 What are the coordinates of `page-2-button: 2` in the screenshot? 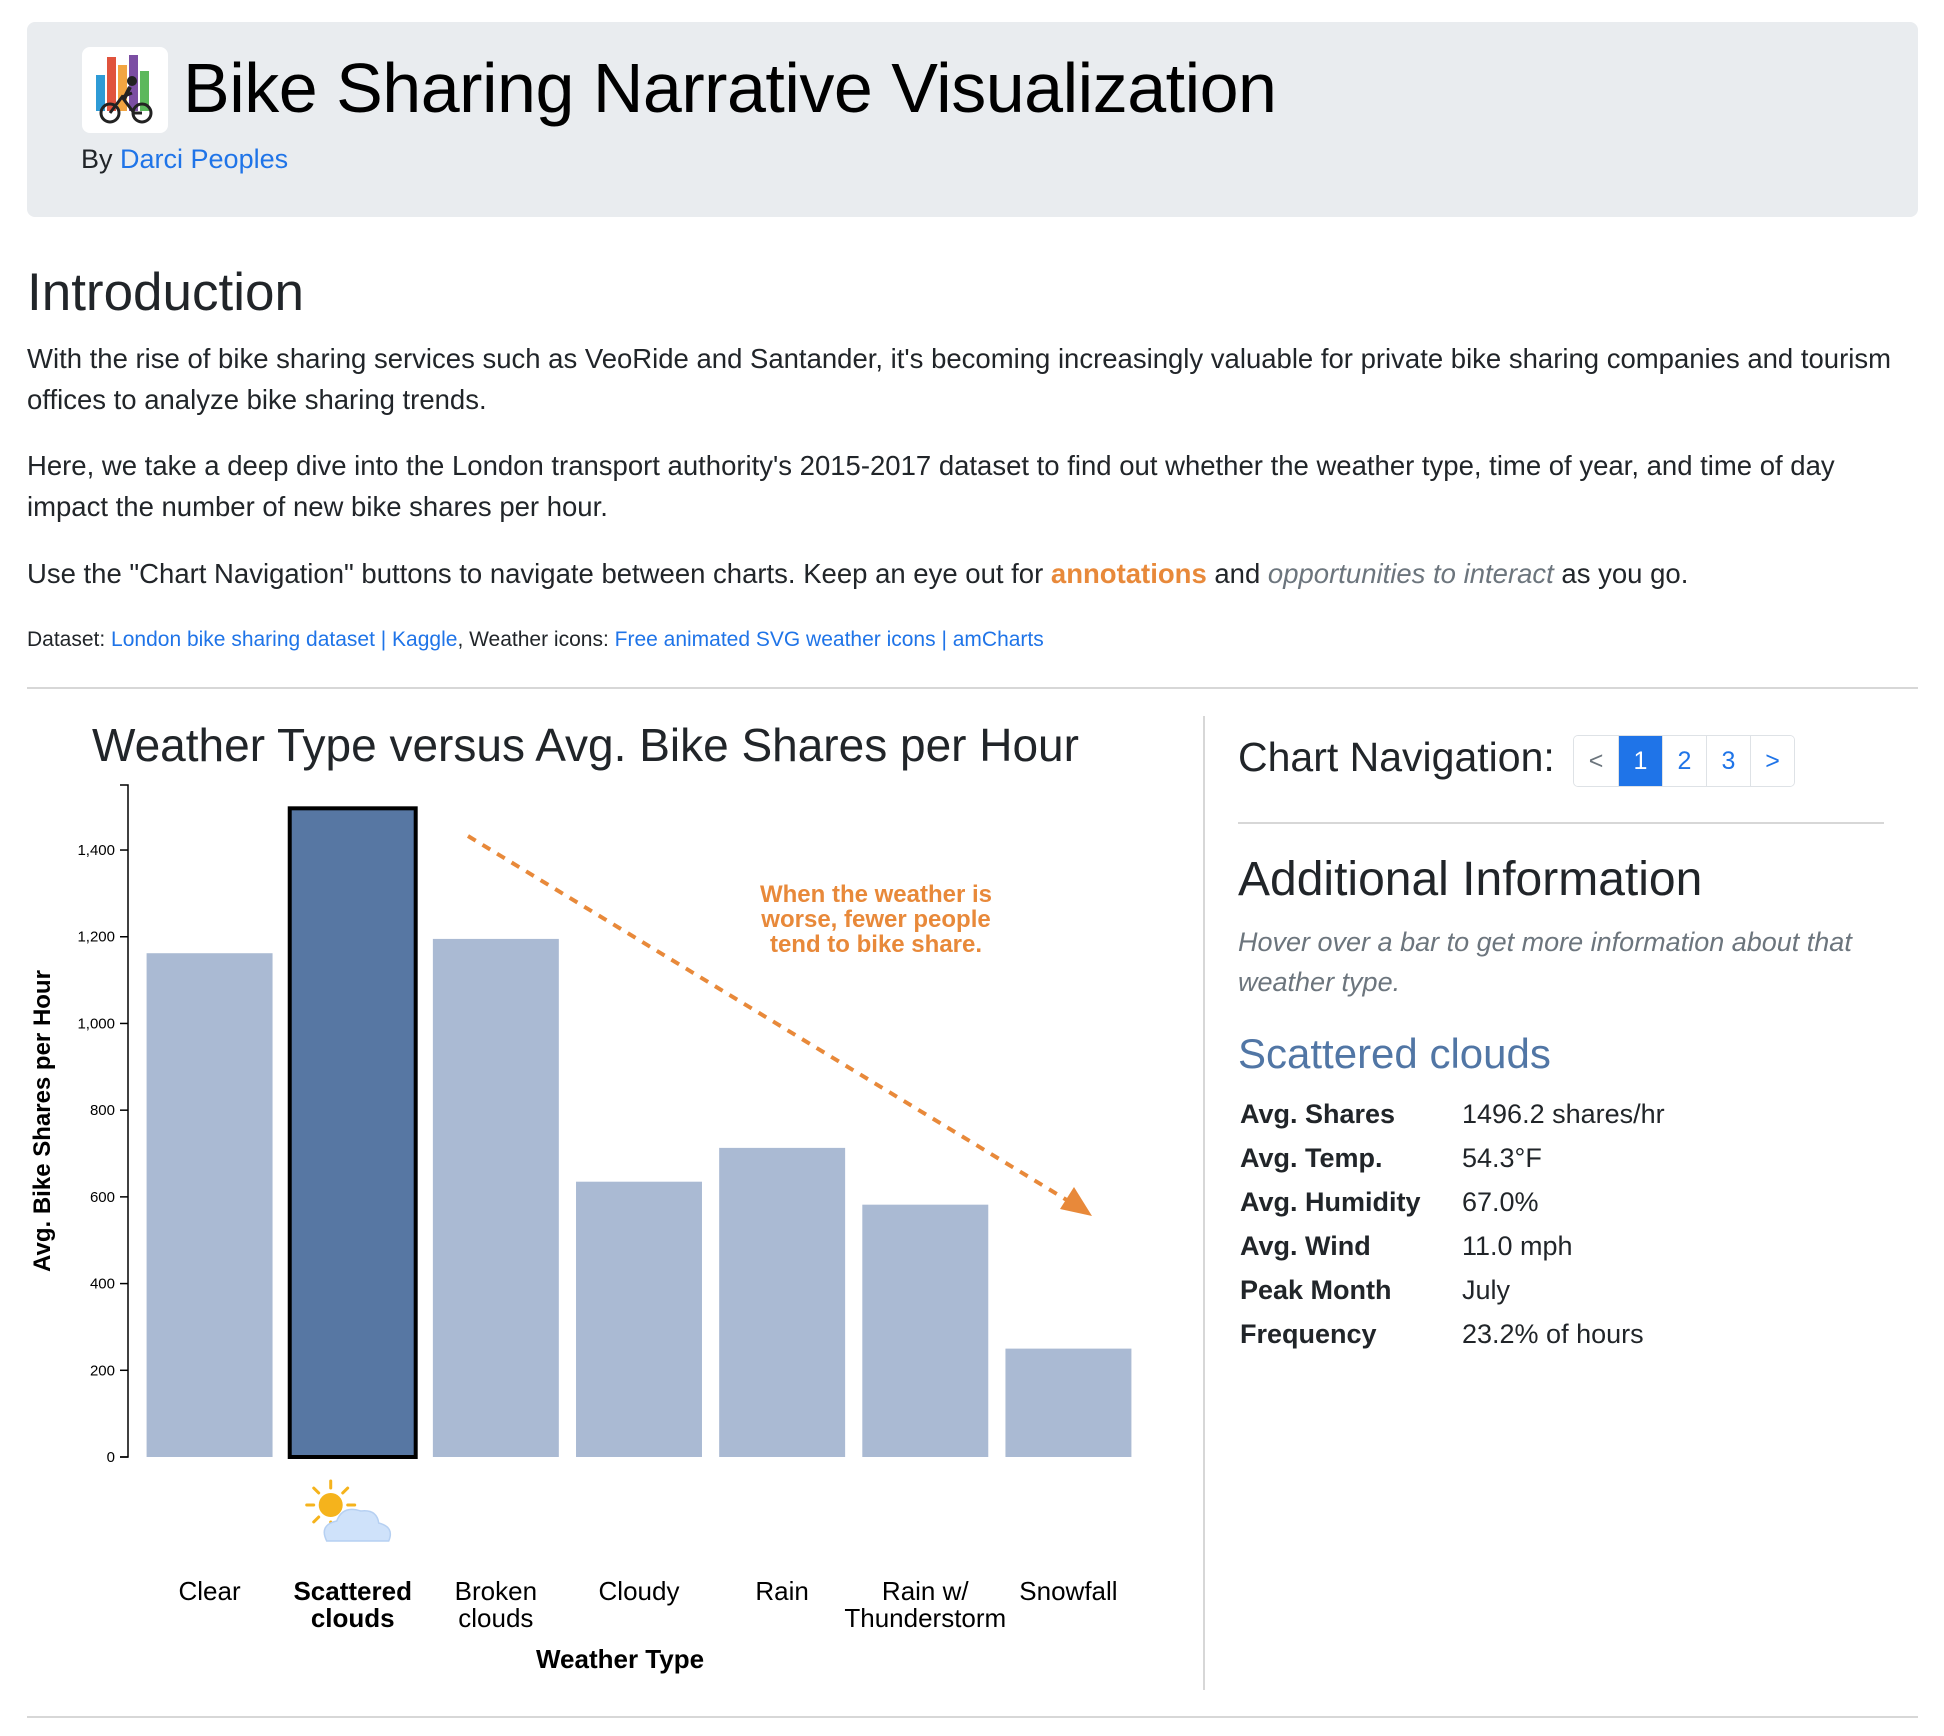 It's located at (1684, 761).